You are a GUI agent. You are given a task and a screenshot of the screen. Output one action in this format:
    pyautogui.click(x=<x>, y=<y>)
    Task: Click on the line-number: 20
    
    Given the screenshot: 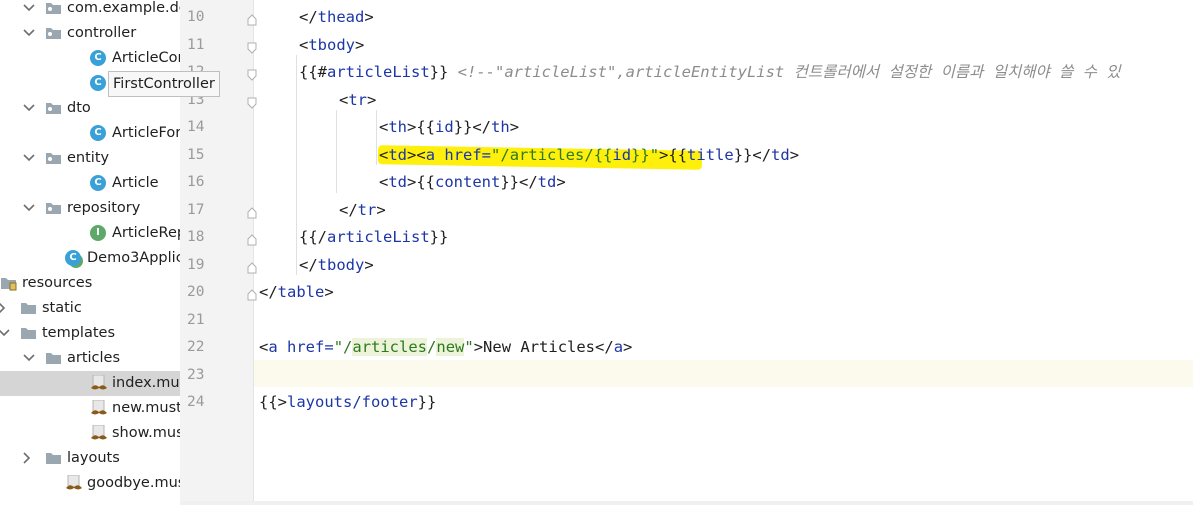 What is the action you would take?
    pyautogui.click(x=196, y=292)
    